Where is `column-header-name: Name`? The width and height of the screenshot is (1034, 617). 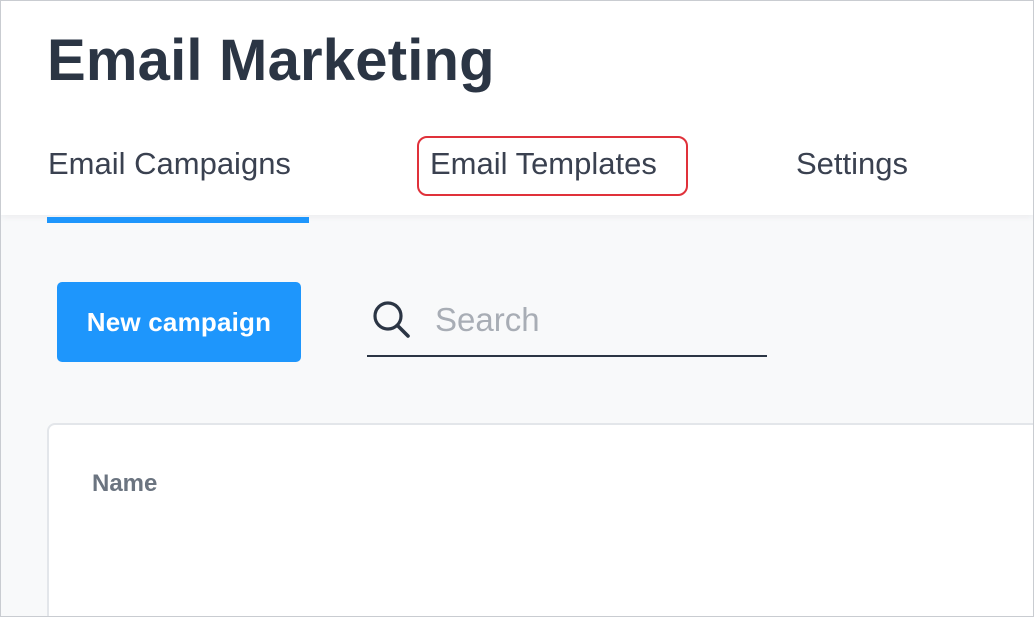 column-header-name: Name is located at coordinates (124, 484).